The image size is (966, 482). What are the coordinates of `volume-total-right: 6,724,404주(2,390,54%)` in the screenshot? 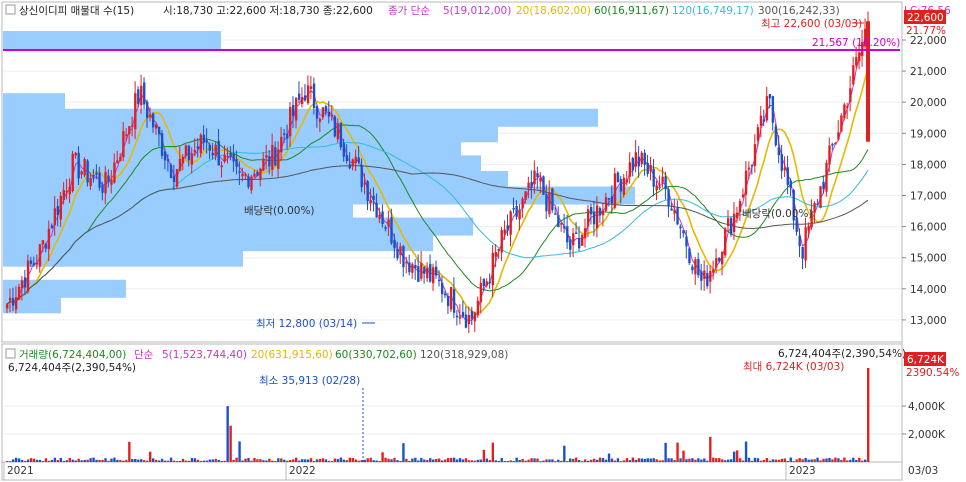 It's located at (842, 354).